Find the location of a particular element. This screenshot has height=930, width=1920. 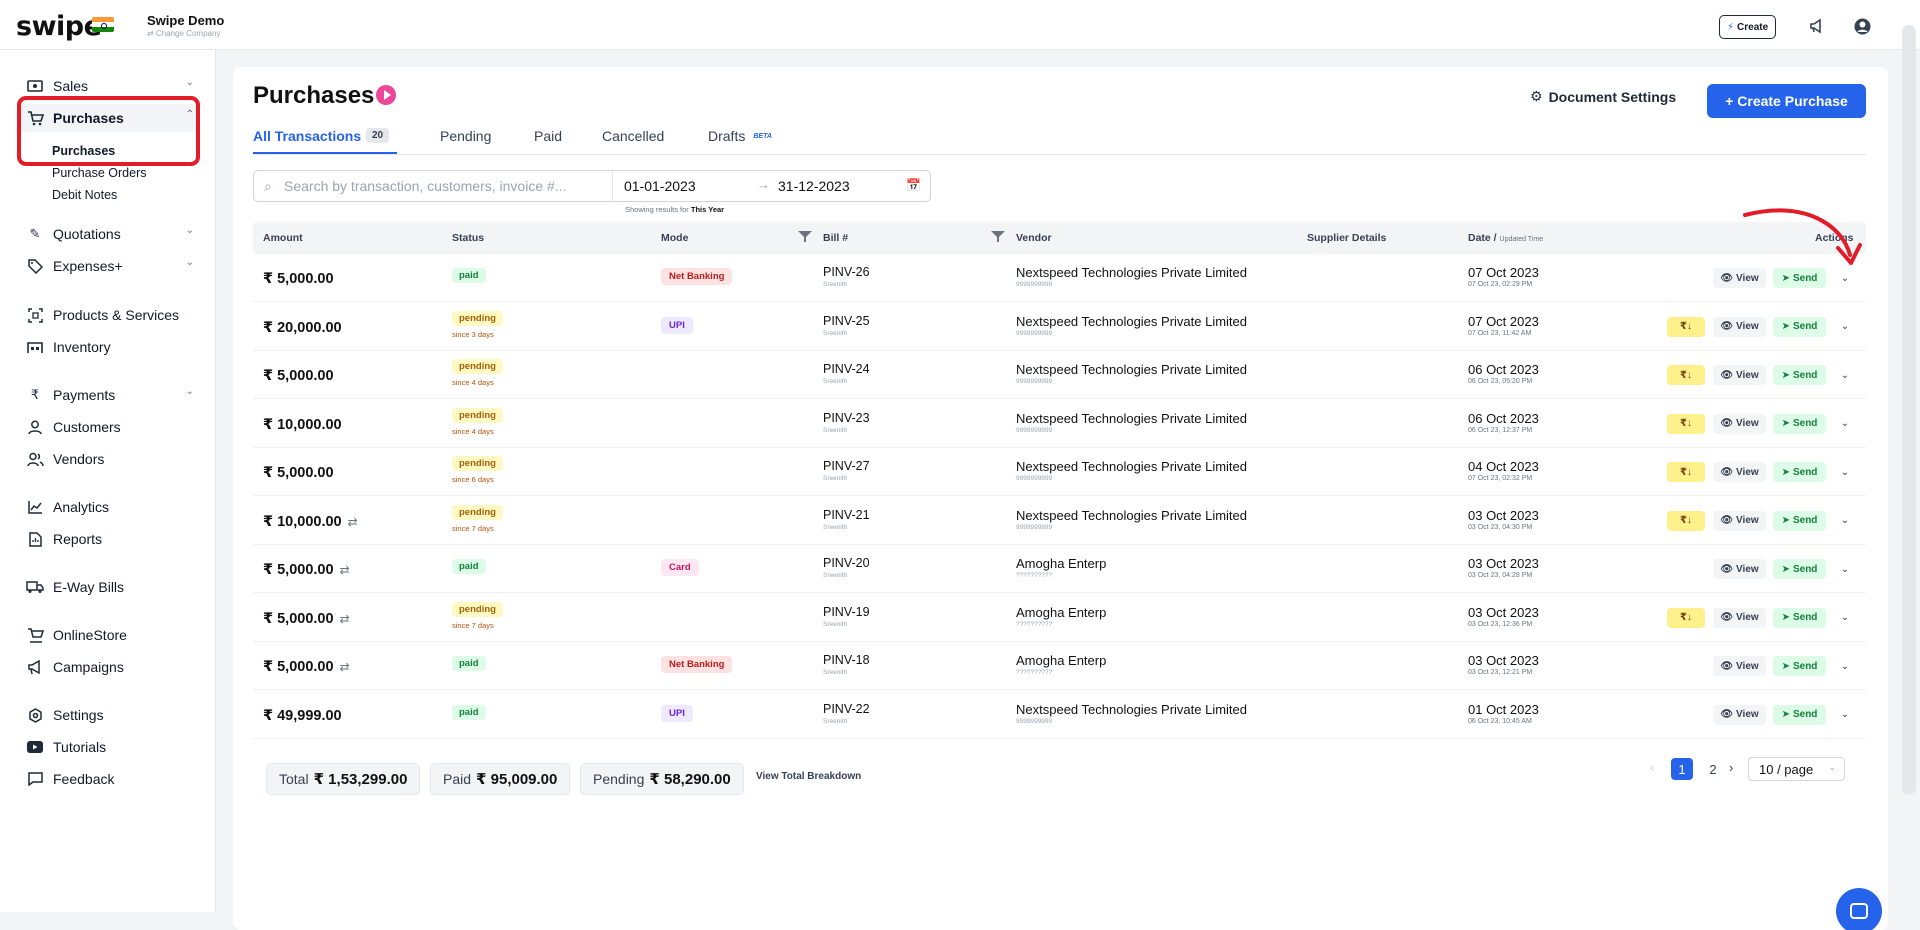

sidebar-item-sales: Sales ⌄ is located at coordinates (110, 86).